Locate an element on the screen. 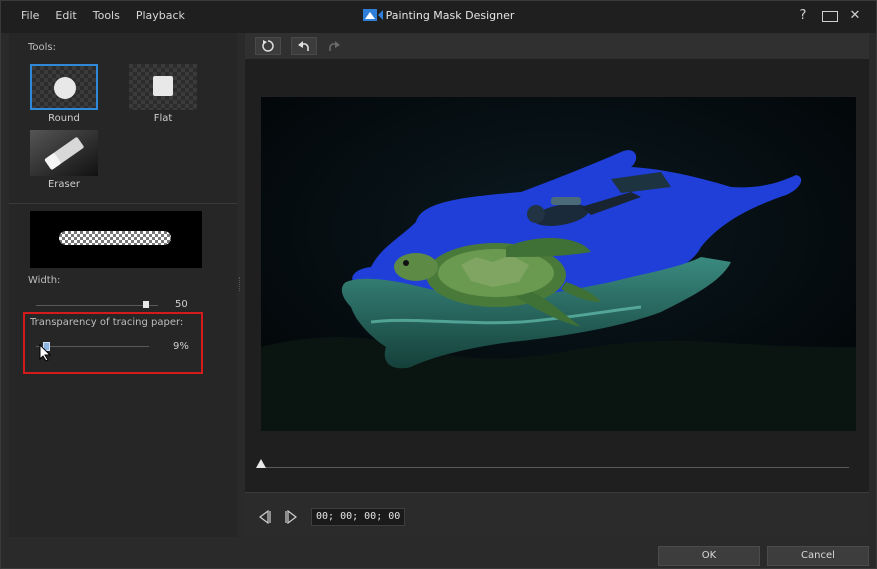 The height and width of the screenshot is (569, 877). maximize-icon is located at coordinates (830, 16).